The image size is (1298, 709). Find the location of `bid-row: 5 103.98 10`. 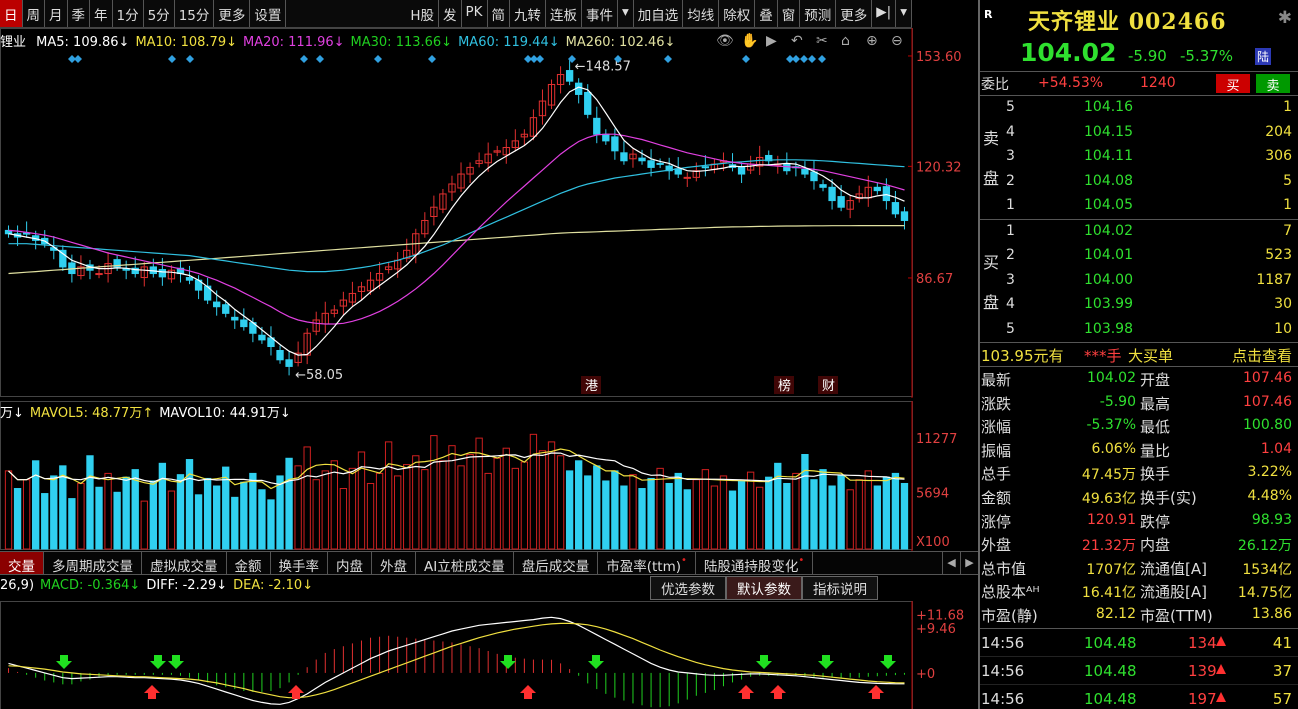

bid-row: 5 103.98 10 is located at coordinates (1139, 330).